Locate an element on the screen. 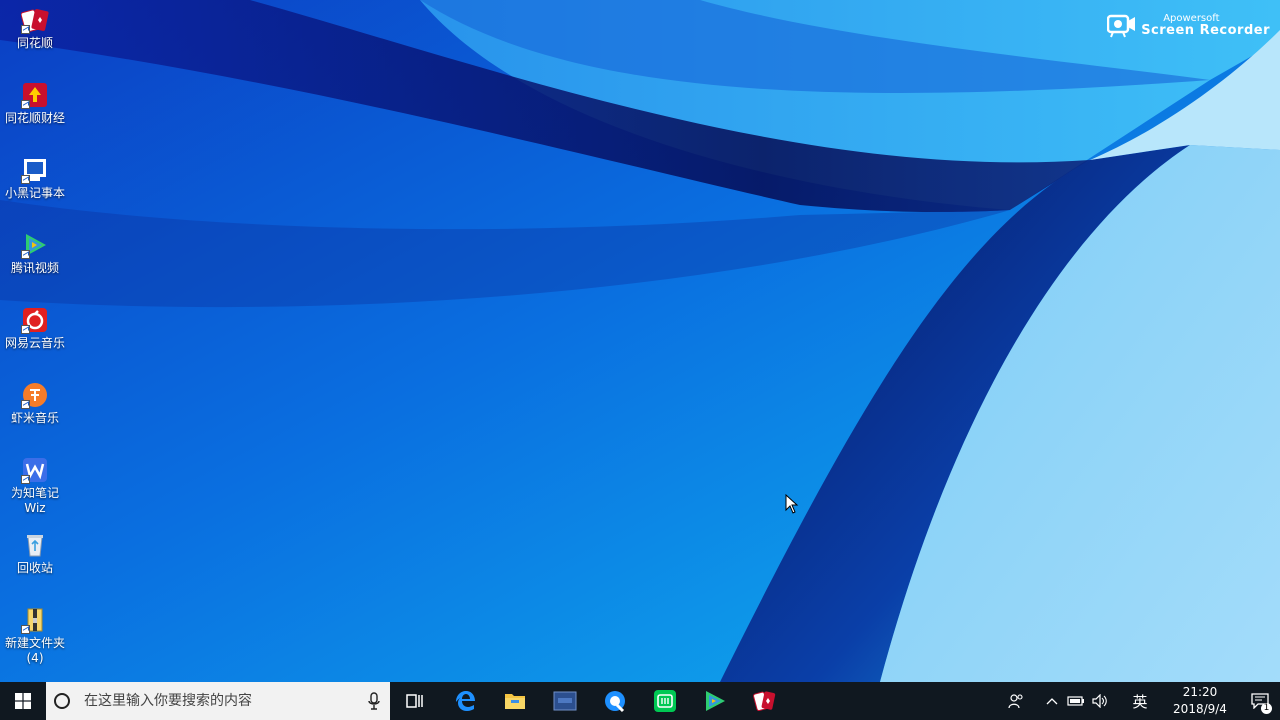 The width and height of the screenshot is (1280, 720). desktop-icon-recycle-bin: 回收站 is located at coordinates (35, 553).